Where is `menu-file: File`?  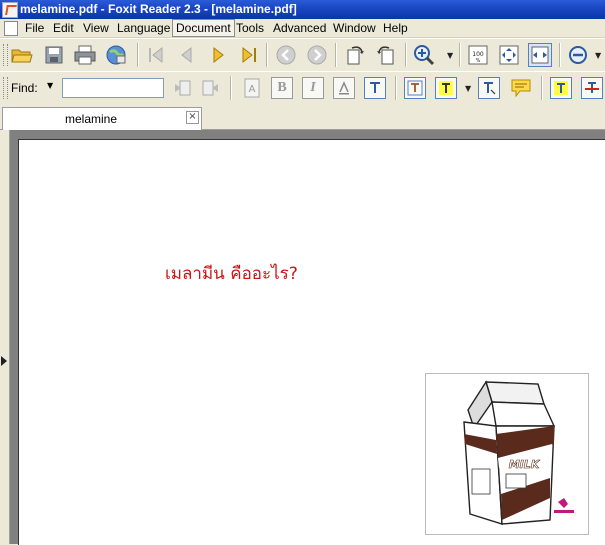 menu-file: File is located at coordinates (34, 28).